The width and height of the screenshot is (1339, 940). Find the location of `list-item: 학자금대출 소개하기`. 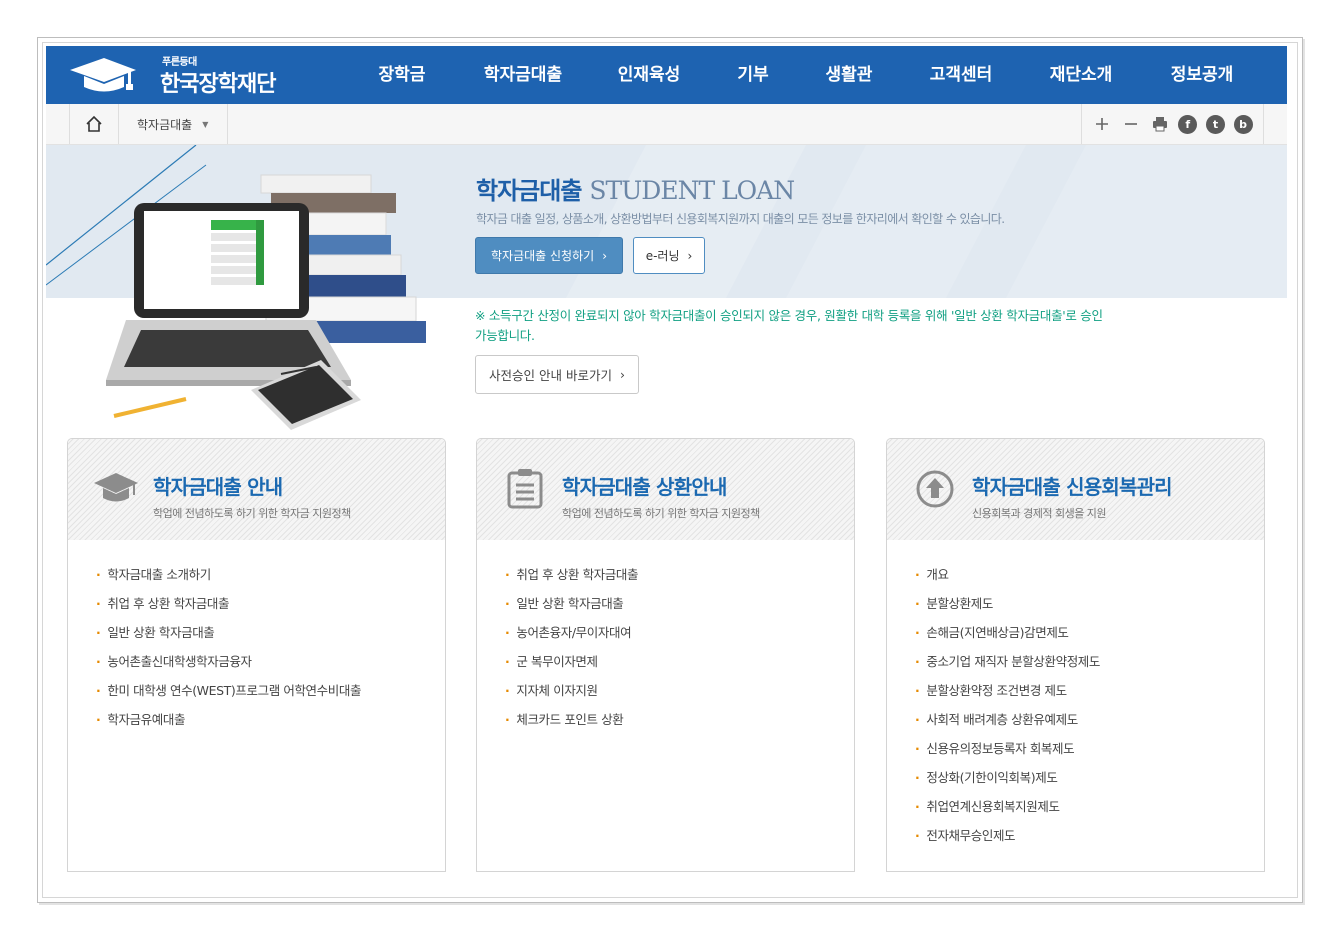

list-item: 학자금대출 소개하기 is located at coordinates (228, 579).